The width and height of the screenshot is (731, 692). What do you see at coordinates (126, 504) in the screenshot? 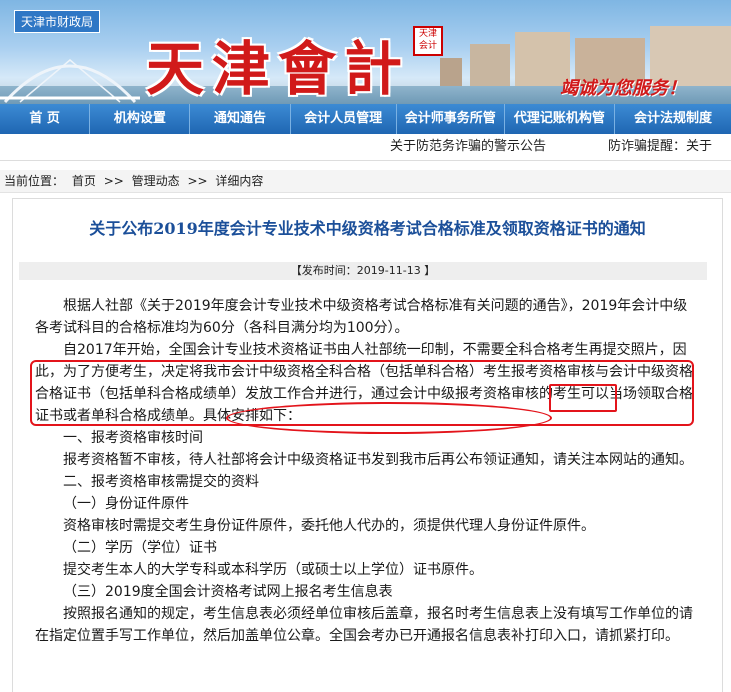
I see `subsection-heading: （一）身份证件原件` at bounding box center [126, 504].